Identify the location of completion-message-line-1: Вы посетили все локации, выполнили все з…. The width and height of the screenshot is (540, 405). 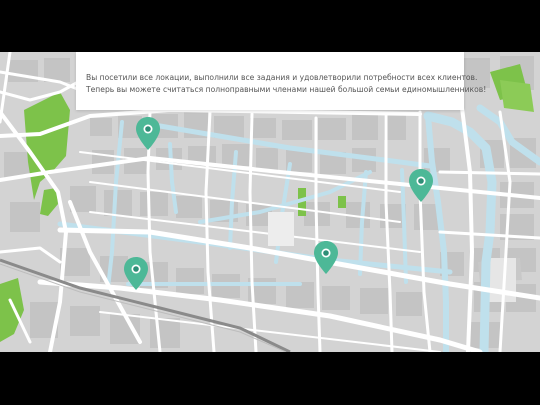
(282, 77).